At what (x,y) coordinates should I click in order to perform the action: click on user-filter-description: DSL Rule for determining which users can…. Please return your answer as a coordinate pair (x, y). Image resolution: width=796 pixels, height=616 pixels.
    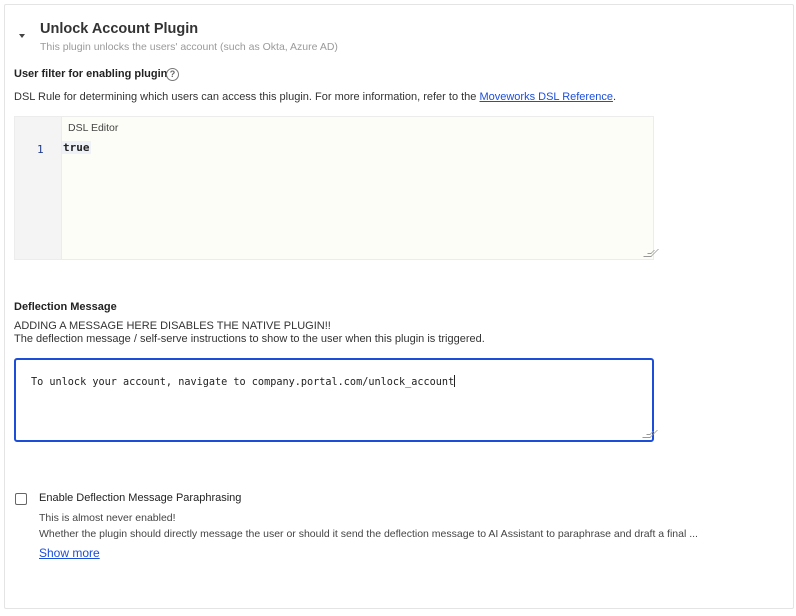
    Looking at the image, I should click on (315, 97).